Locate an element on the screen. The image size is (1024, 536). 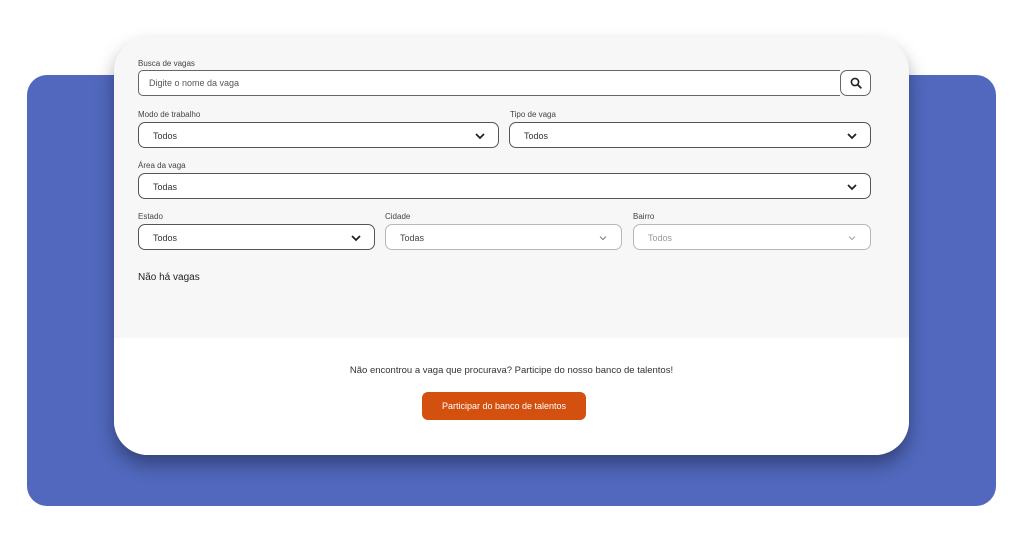
search-input is located at coordinates (489, 83).